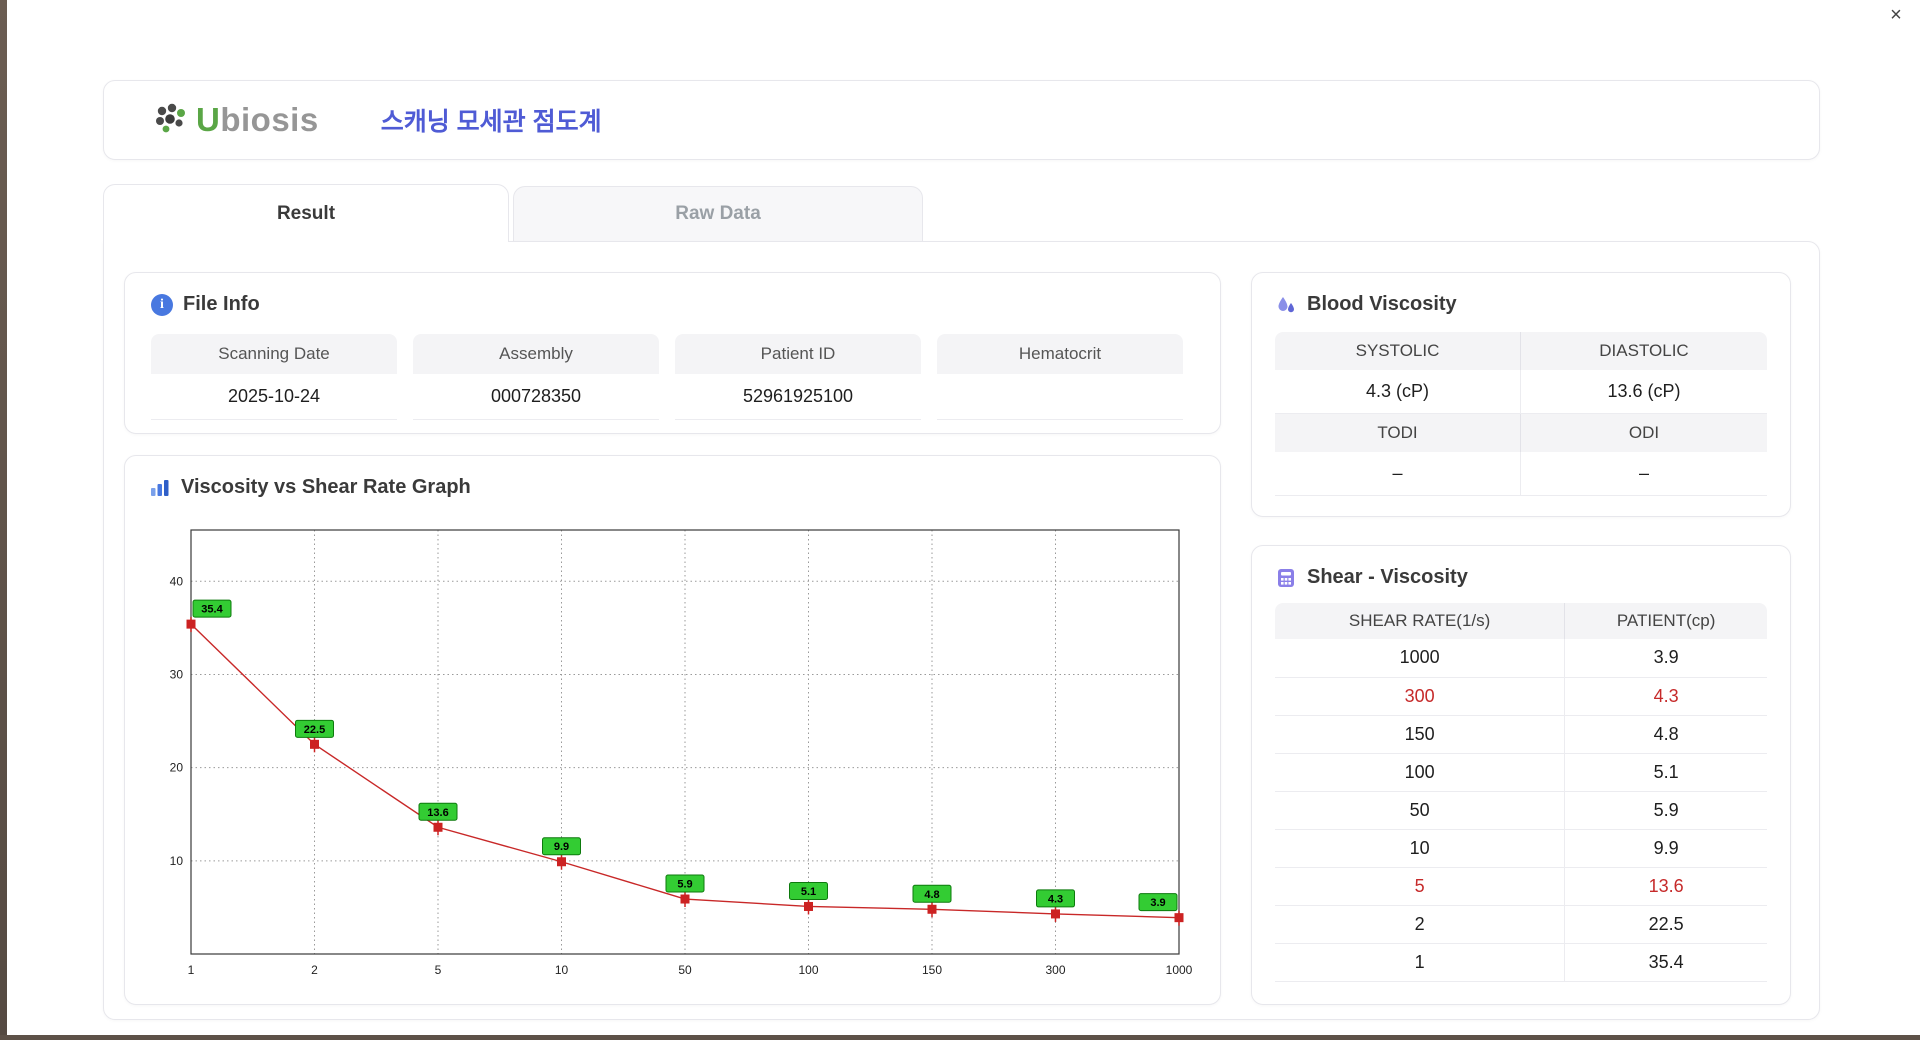 The image size is (1920, 1040). I want to click on svg-text: 5, so click(438, 970).